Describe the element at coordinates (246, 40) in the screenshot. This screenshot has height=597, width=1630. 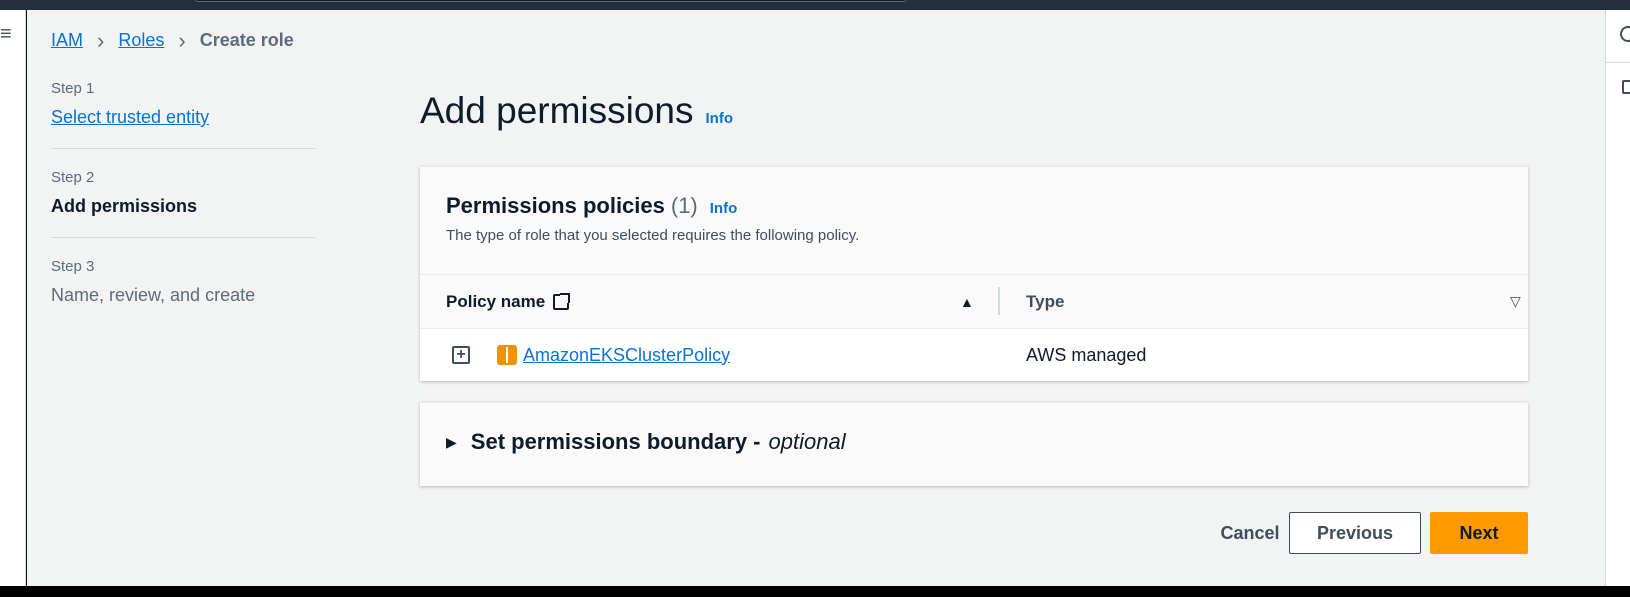
I see `breadcrumb-current: Create role` at that location.